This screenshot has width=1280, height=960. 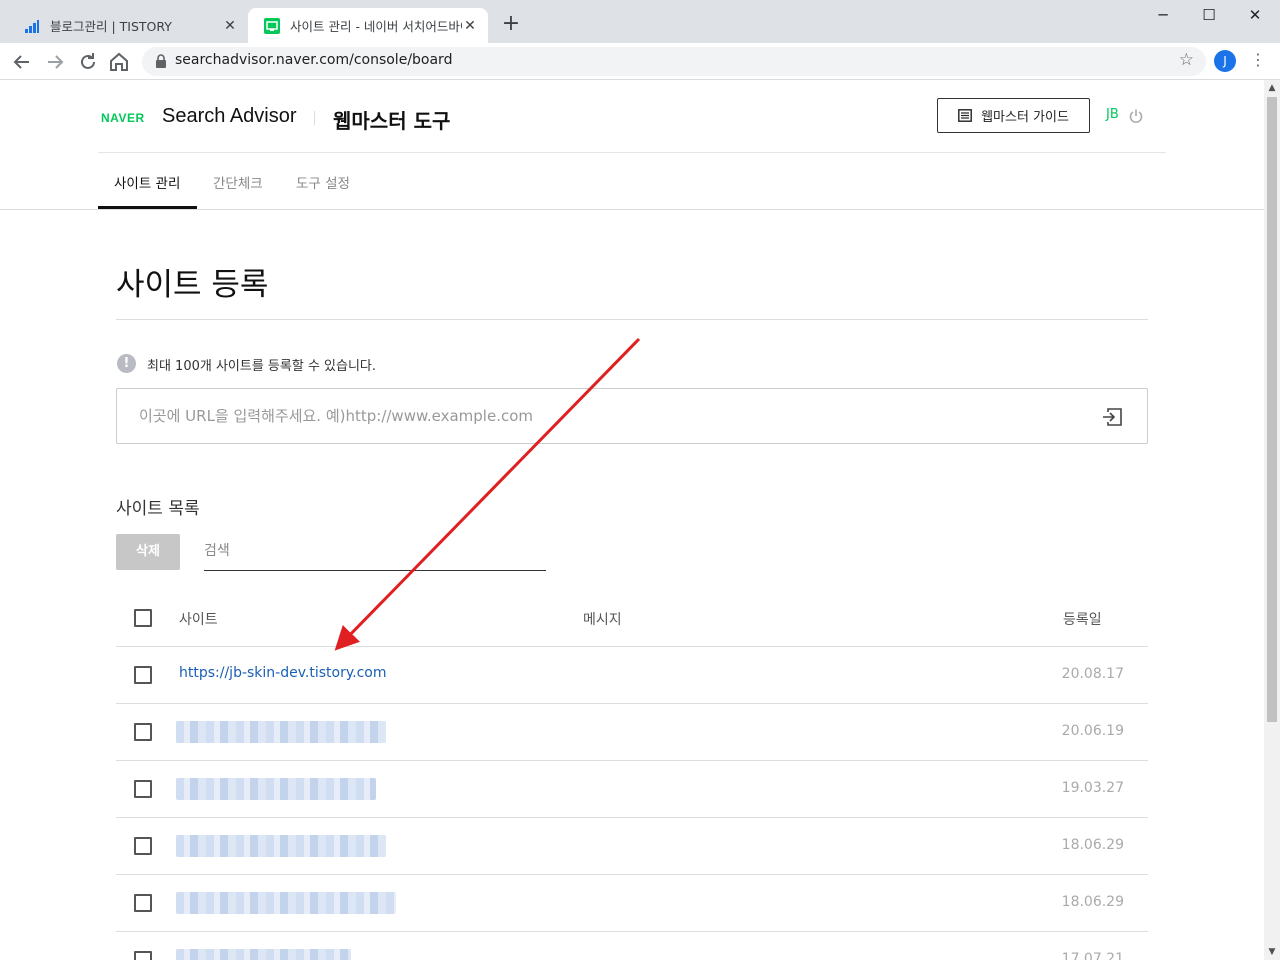 What do you see at coordinates (262, 366) in the screenshot?
I see `notice-text: 최대 100개 사이트를 등록할 수 있습니다.` at bounding box center [262, 366].